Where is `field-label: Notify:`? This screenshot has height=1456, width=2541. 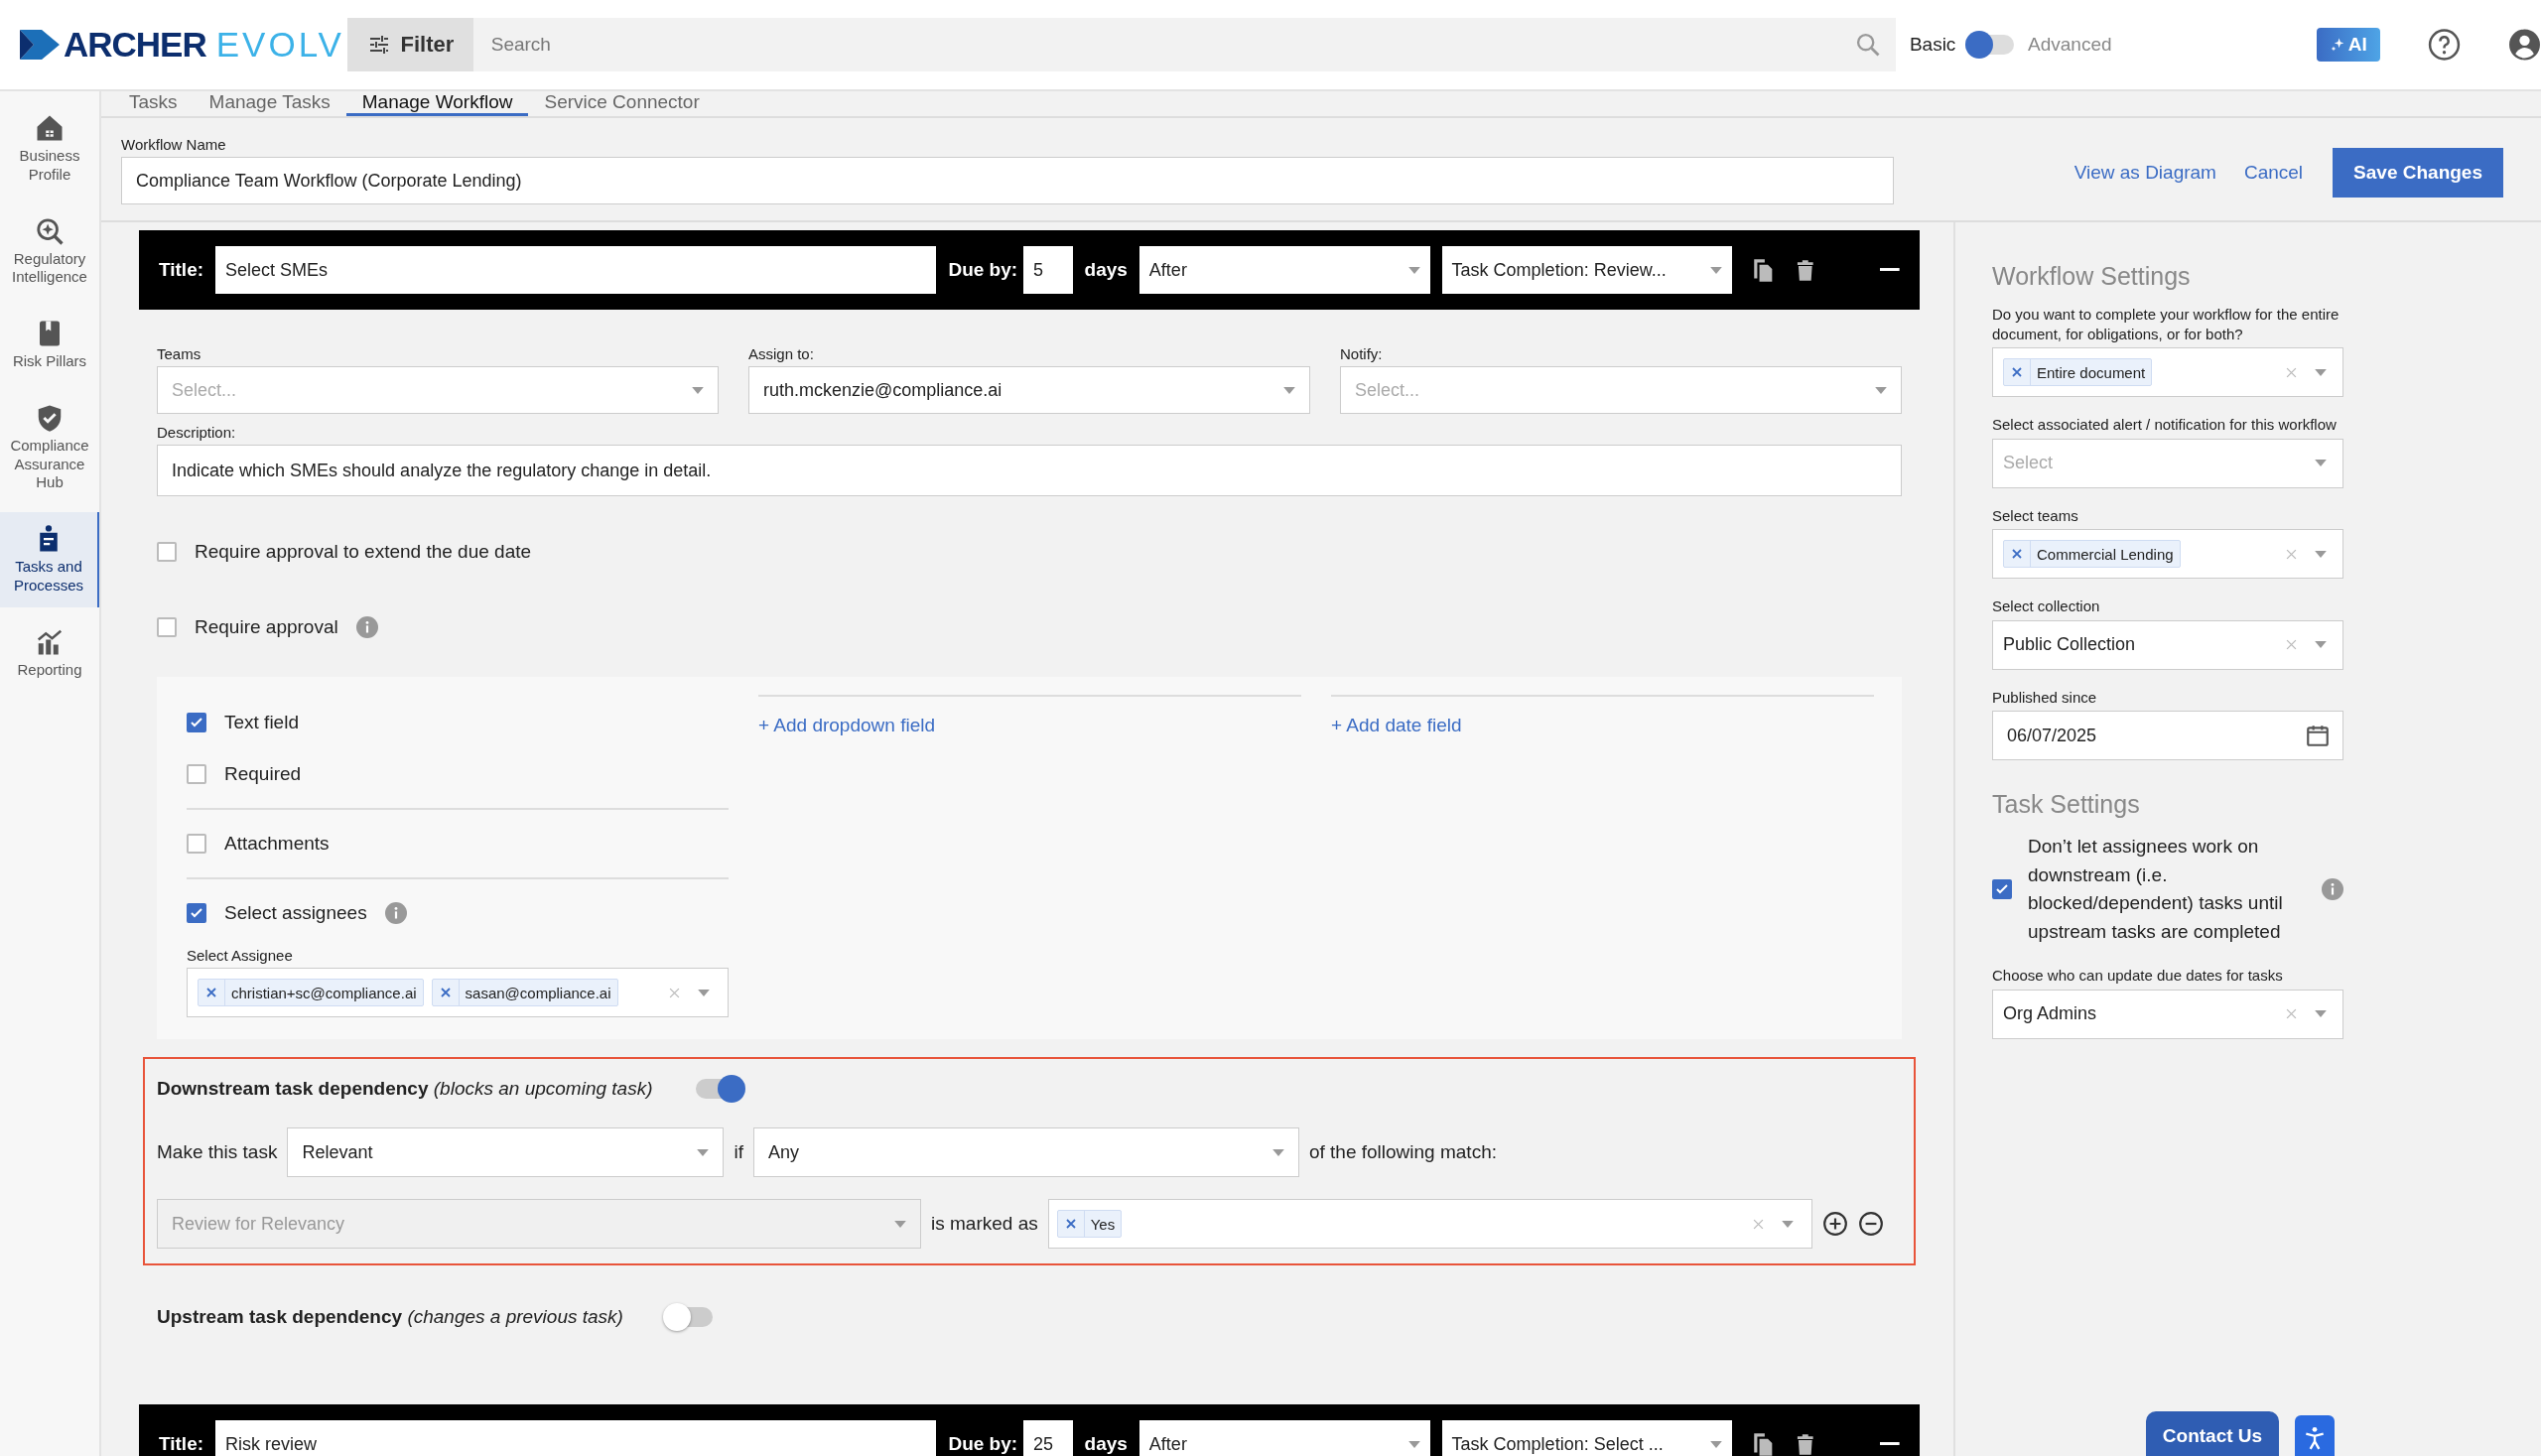 field-label: Notify: is located at coordinates (1362, 353).